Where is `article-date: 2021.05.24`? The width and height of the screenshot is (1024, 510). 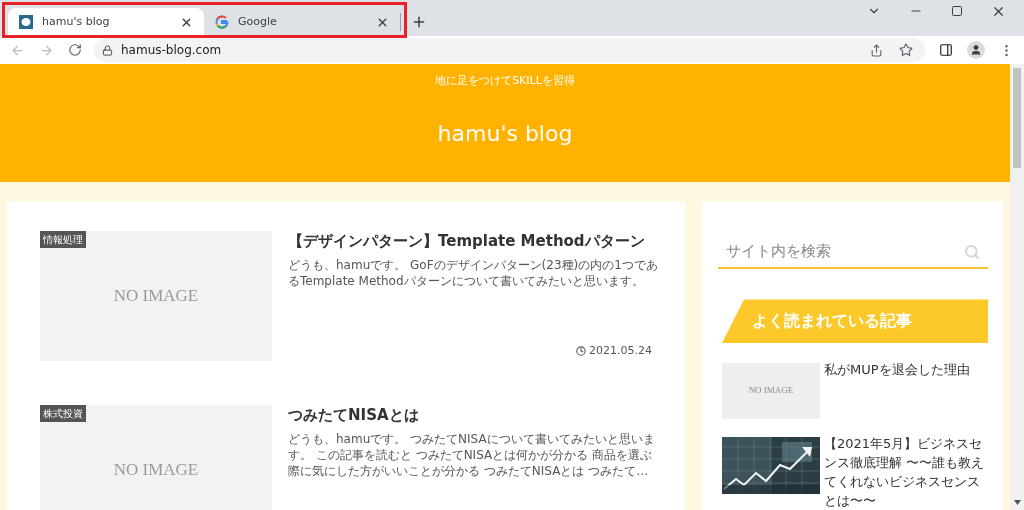 article-date: 2021.05.24 is located at coordinates (620, 350).